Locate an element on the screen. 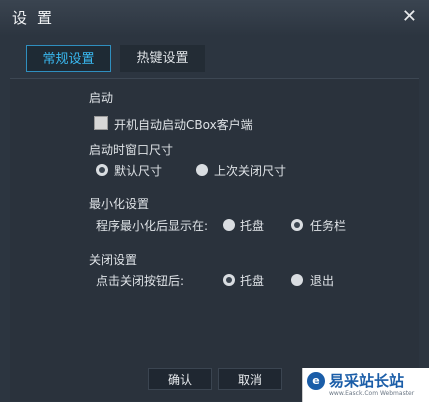 The image size is (429, 402). radio-minimize-tray is located at coordinates (229, 225).